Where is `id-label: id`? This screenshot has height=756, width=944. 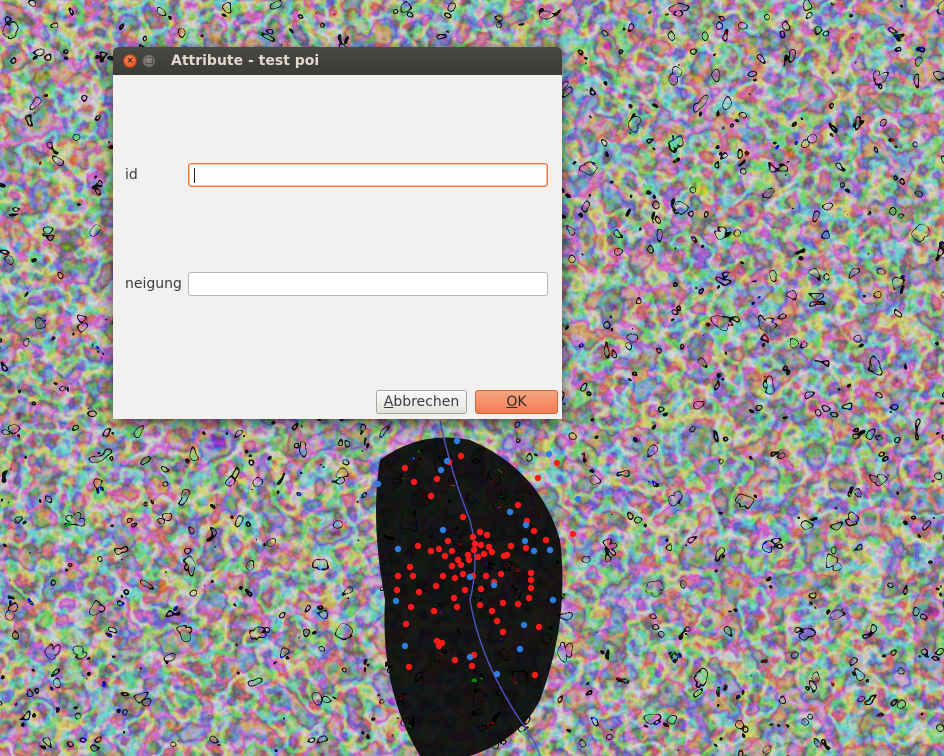
id-label: id is located at coordinates (131, 175).